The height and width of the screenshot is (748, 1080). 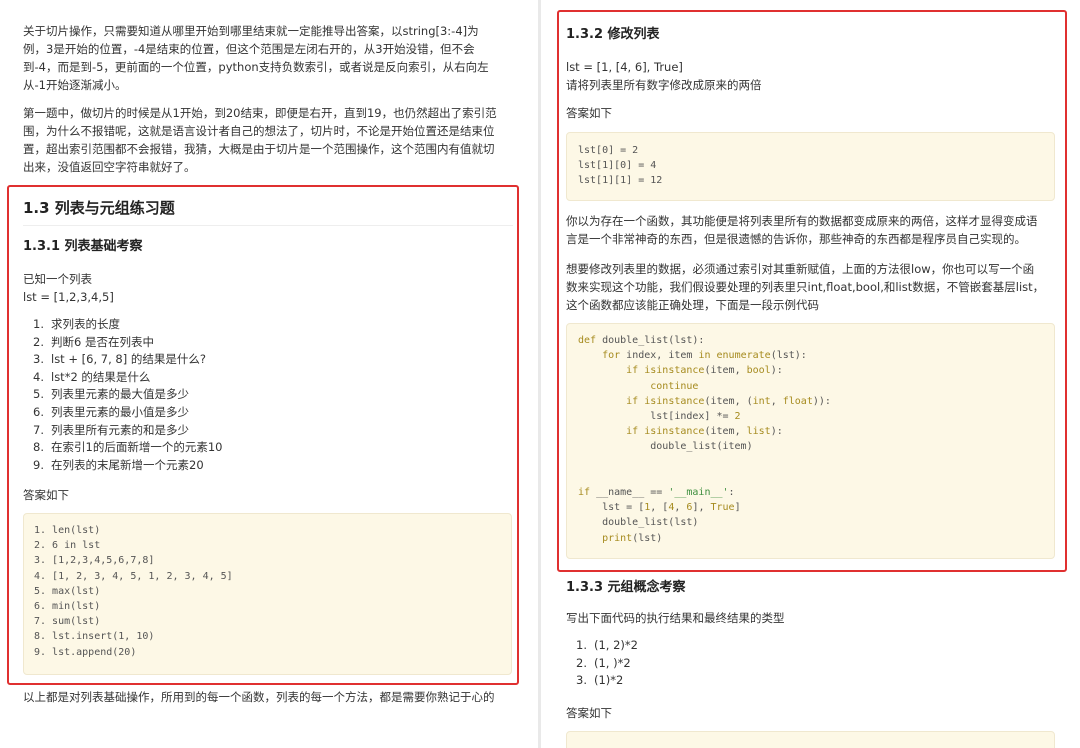 I want to click on code-line: double_list(lst), so click(x=638, y=523).